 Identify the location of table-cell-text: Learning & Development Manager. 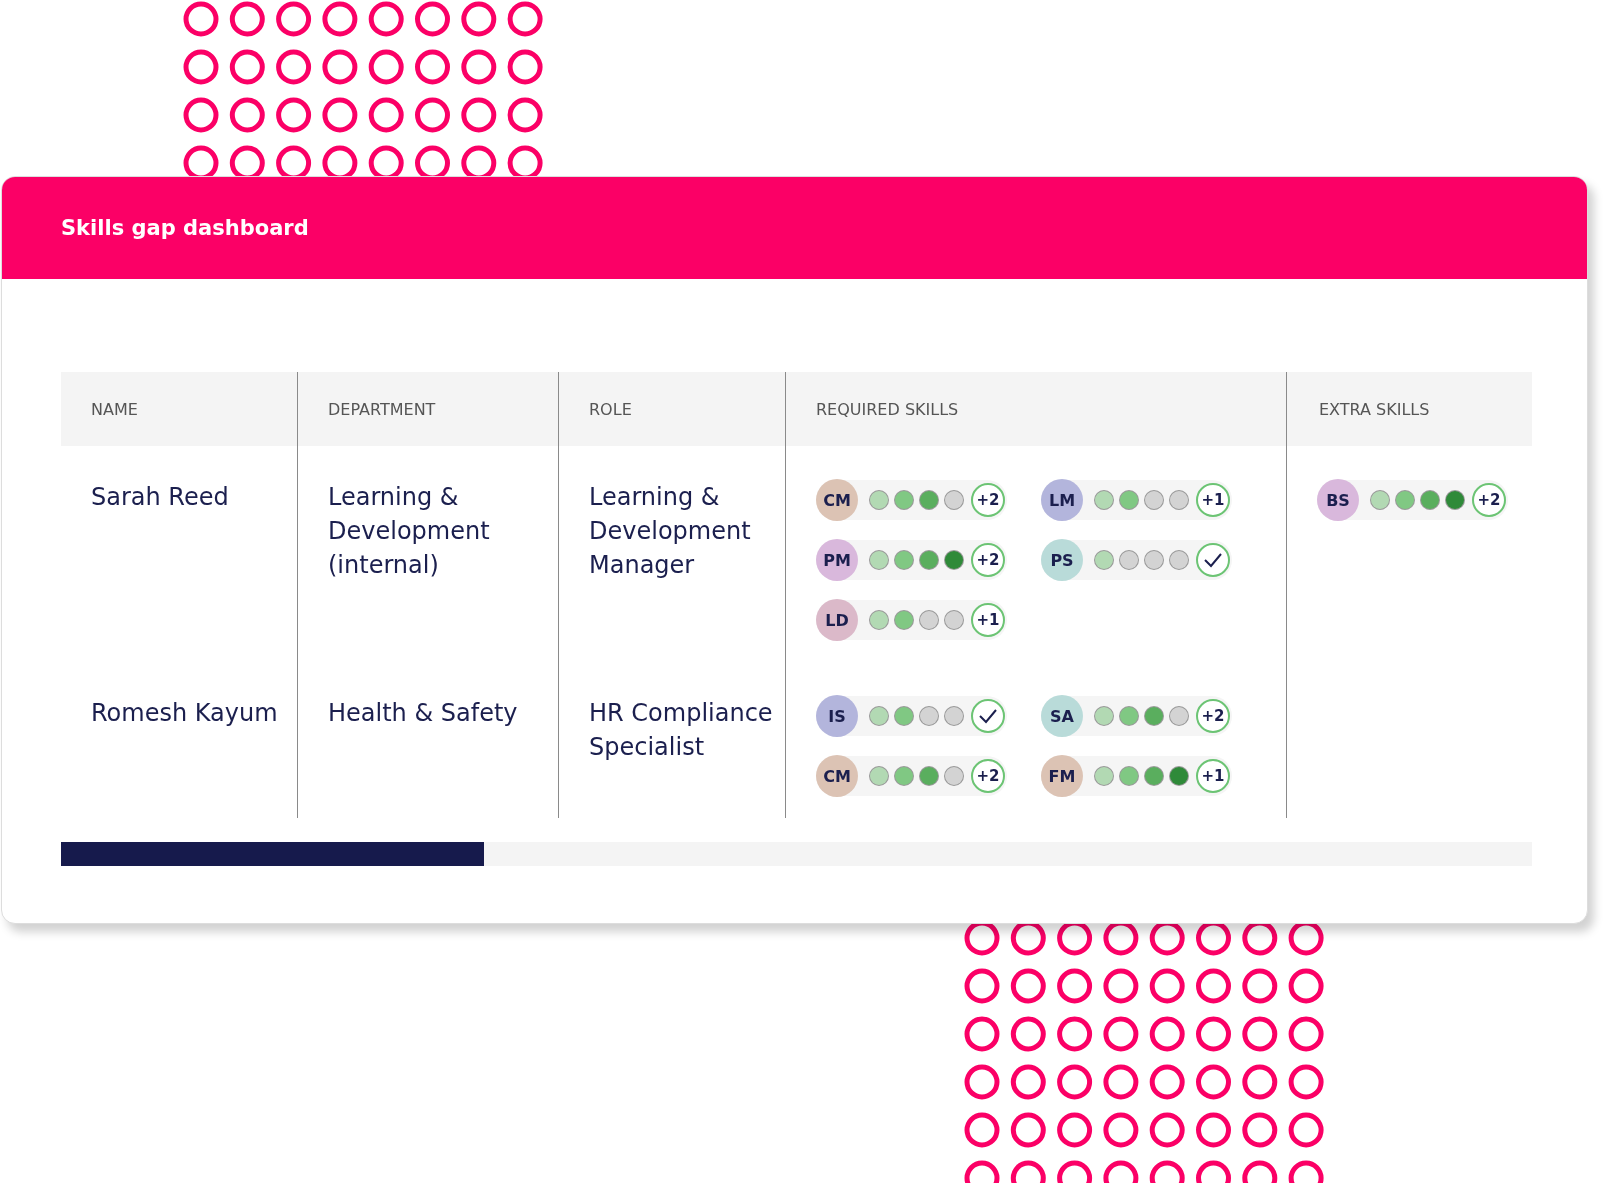
(670, 531).